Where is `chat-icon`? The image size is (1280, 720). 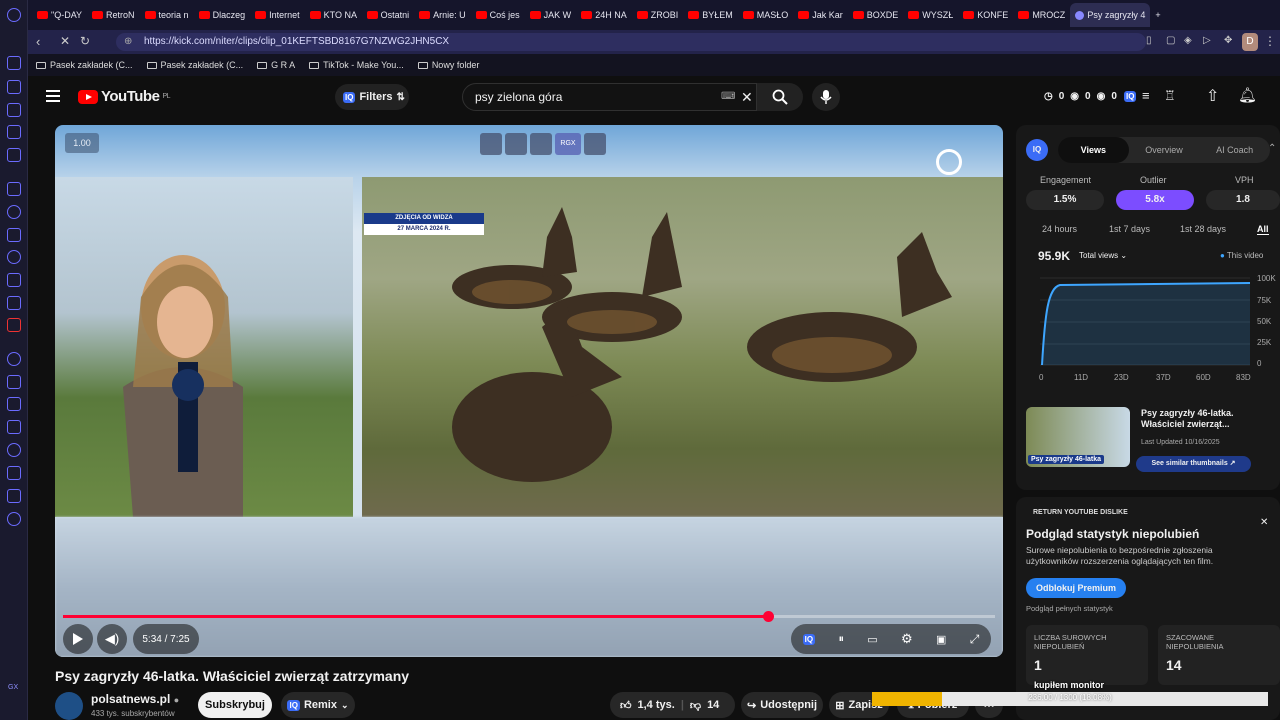 chat-icon is located at coordinates (14, 359).